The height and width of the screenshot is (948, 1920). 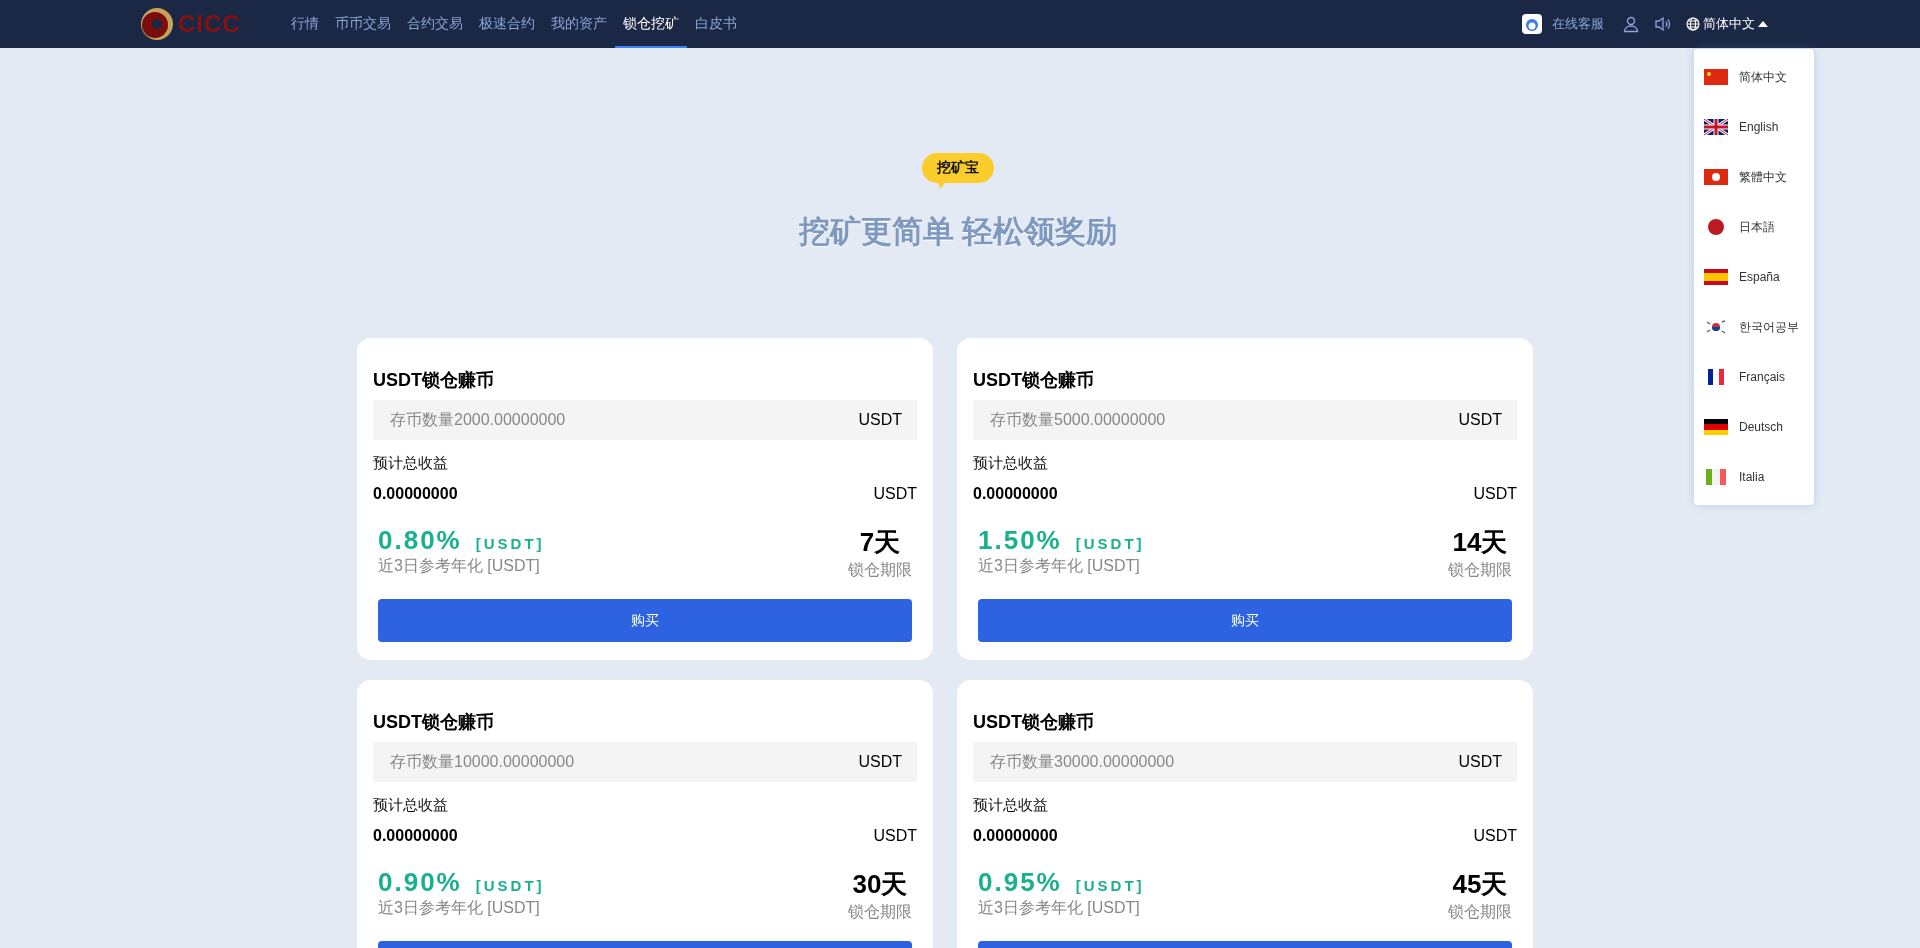 I want to click on language-option: 한국어공부, so click(x=1754, y=327).